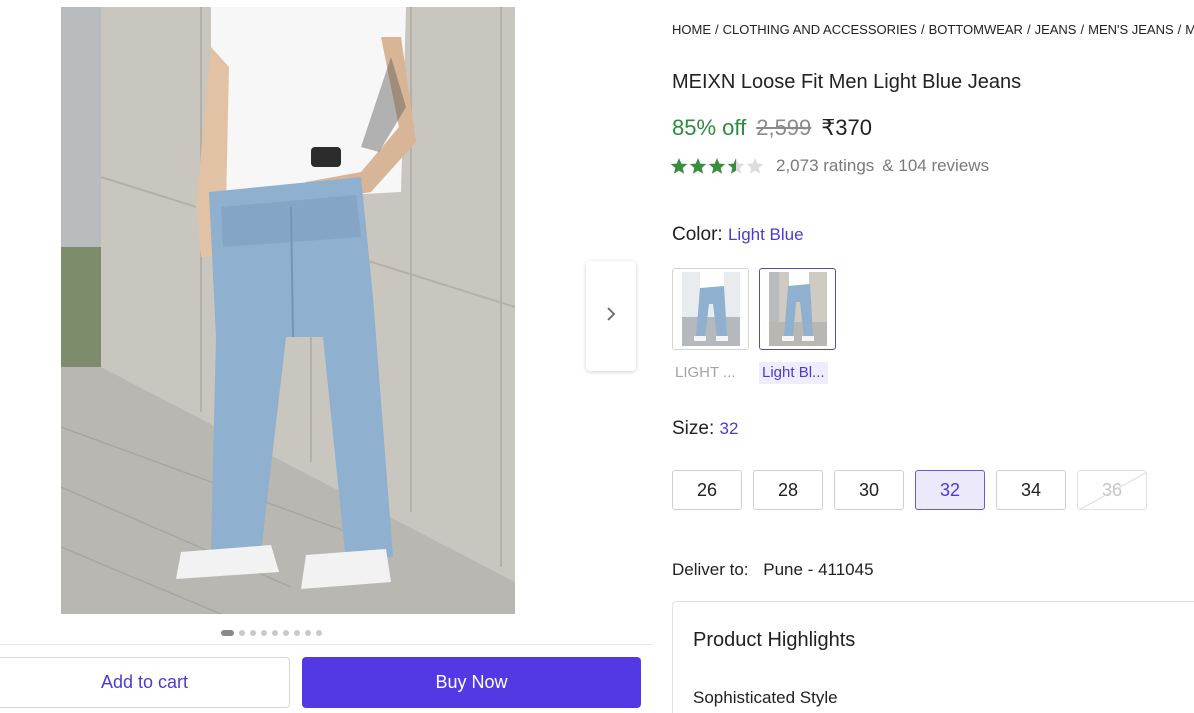  I want to click on color-label: Color:, so click(697, 234).